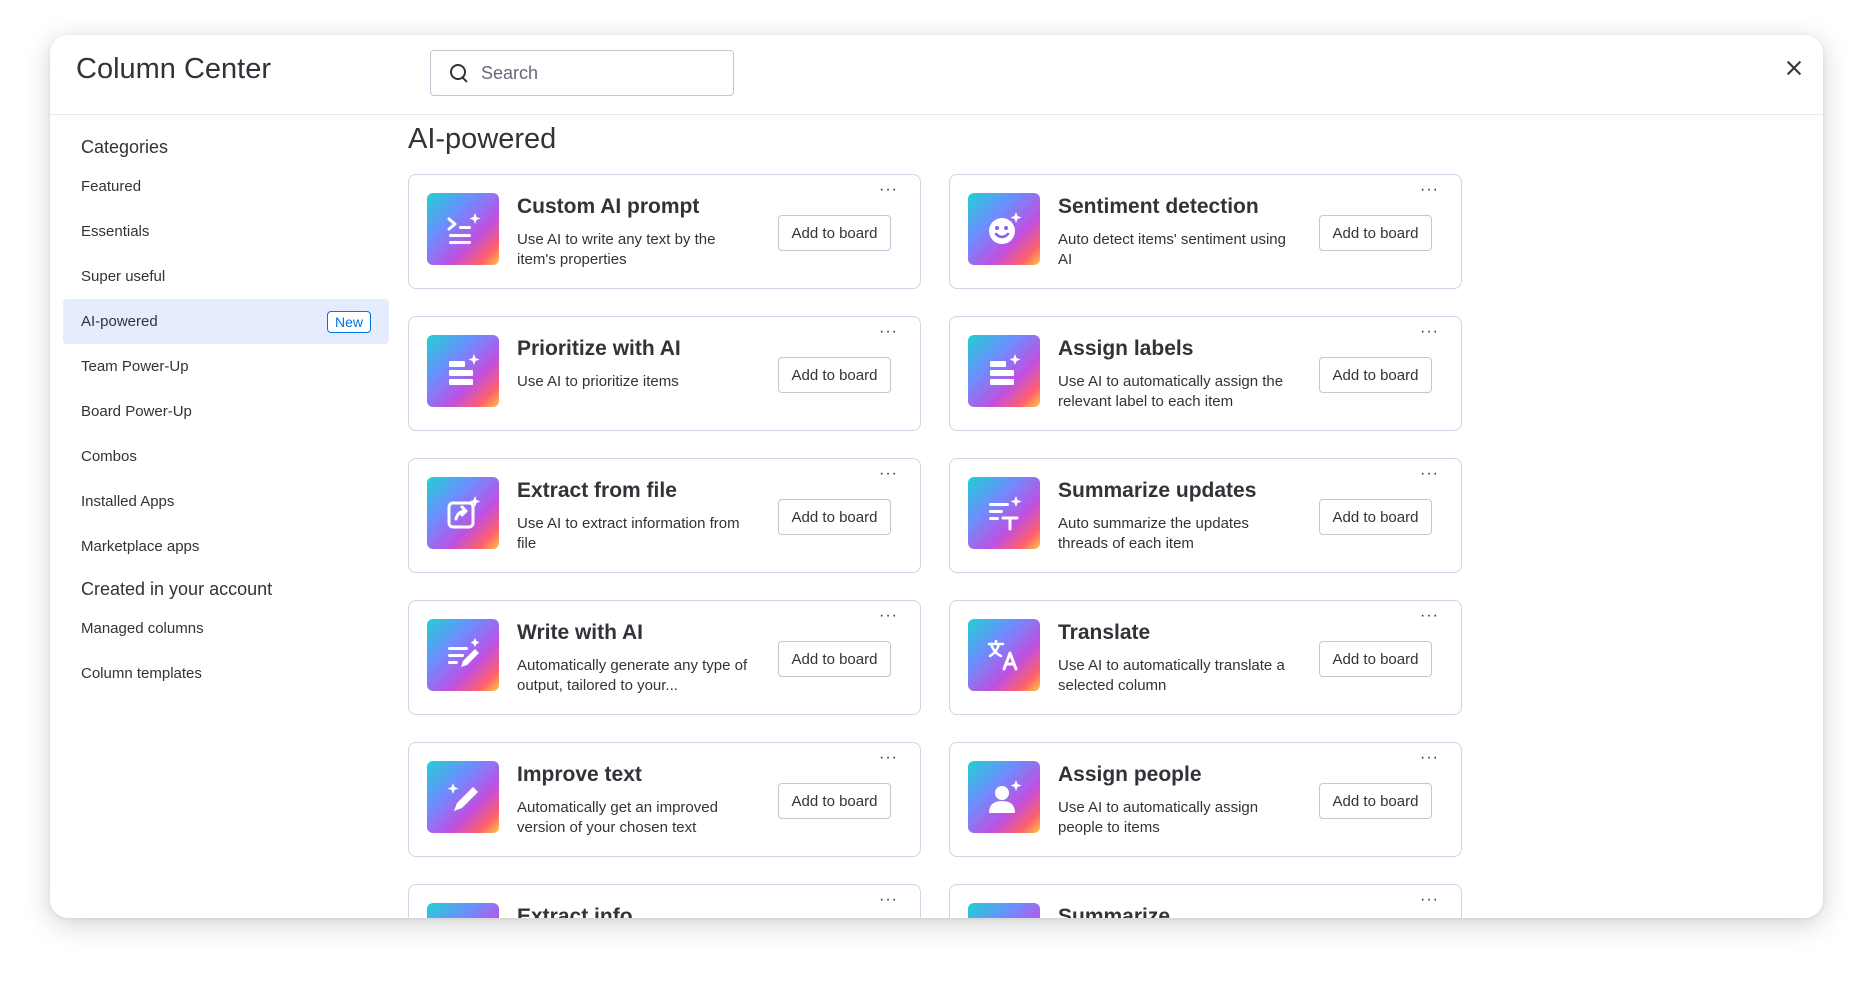 Image resolution: width=1873 pixels, height=982 pixels. I want to click on card-title: Extract from file, so click(597, 490).